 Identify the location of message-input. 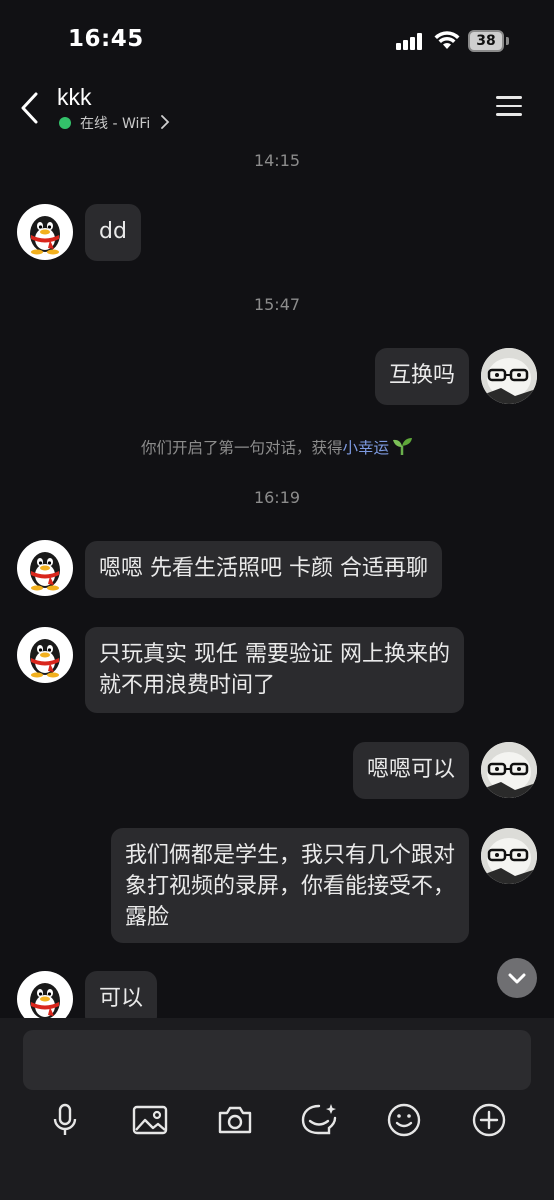
(277, 1060).